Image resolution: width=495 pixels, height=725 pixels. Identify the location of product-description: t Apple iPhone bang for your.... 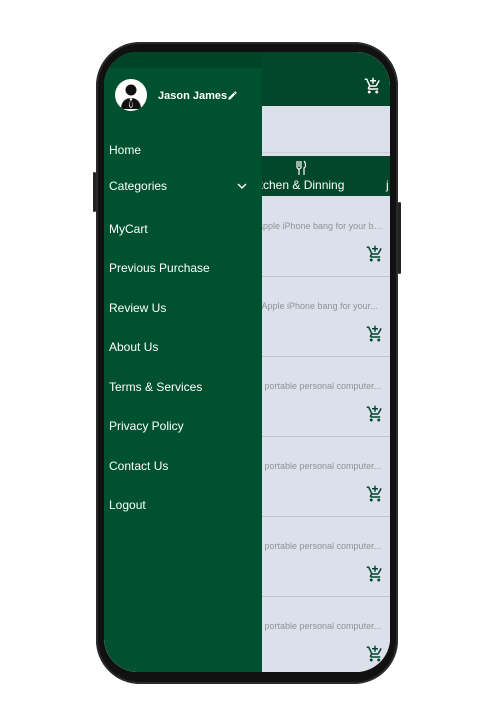
(317, 306).